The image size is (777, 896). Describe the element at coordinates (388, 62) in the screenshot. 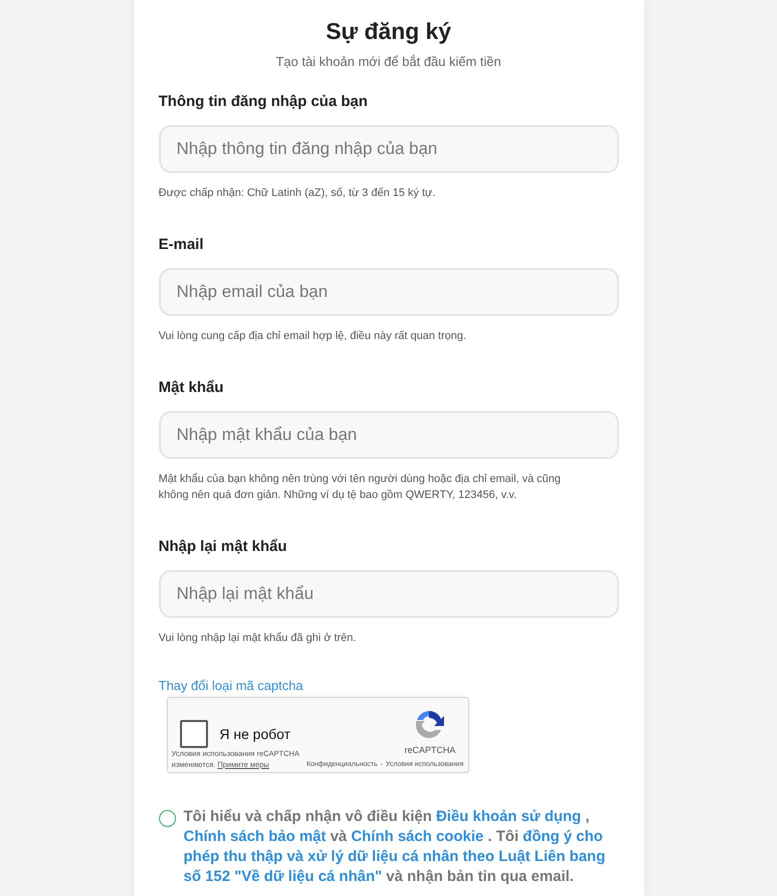

I see `page-subtitle: Tạo tài khoản mới để bắt đầu kiếm tiền` at that location.